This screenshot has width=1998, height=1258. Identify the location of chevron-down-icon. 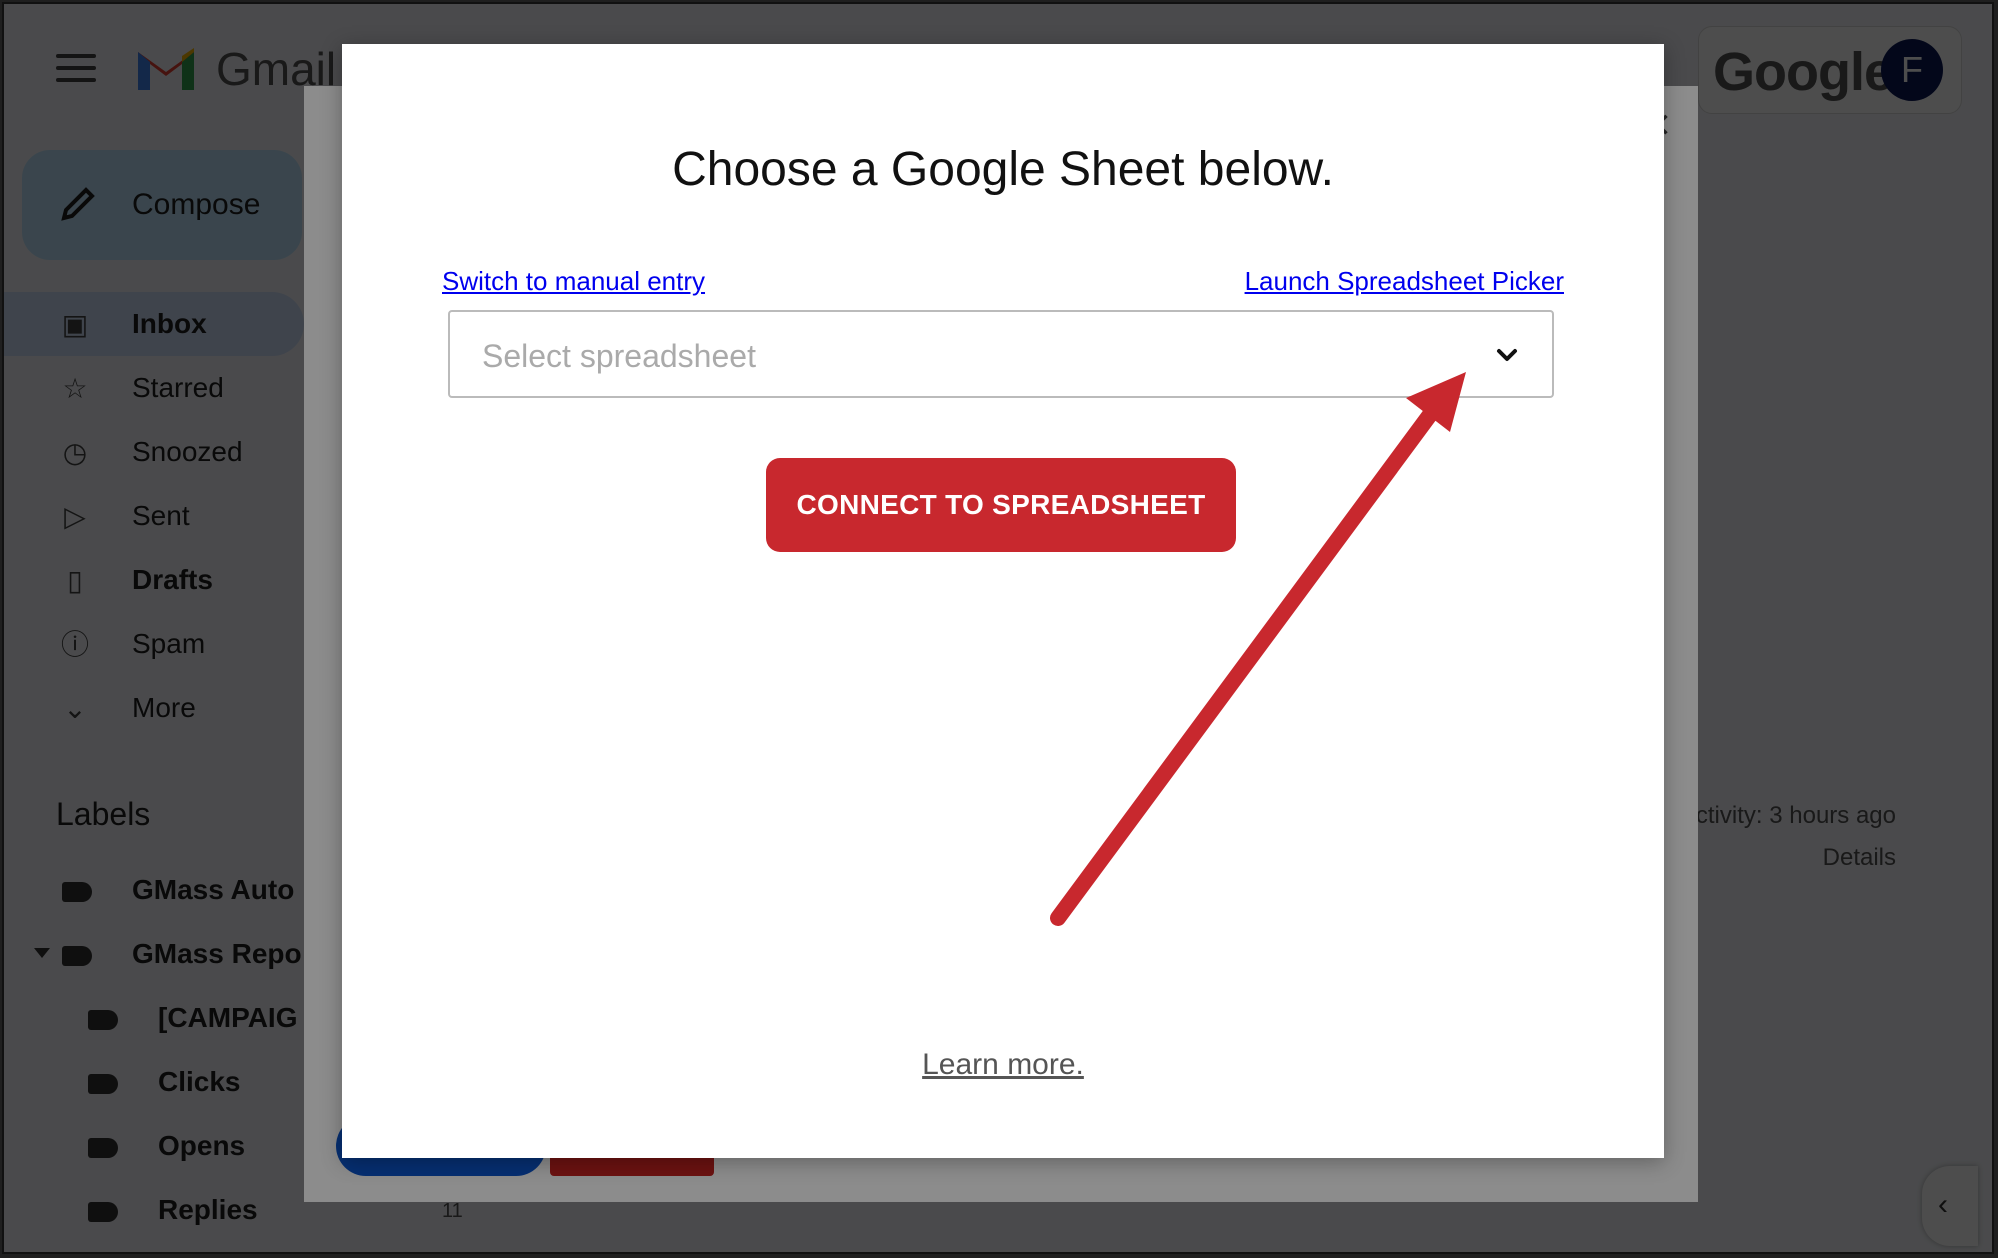
(1507, 355).